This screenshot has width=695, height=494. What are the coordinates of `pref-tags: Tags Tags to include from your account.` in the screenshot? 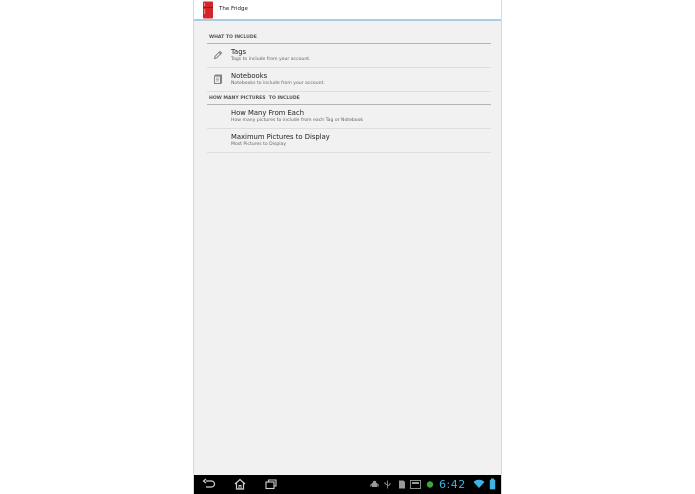 It's located at (349, 56).